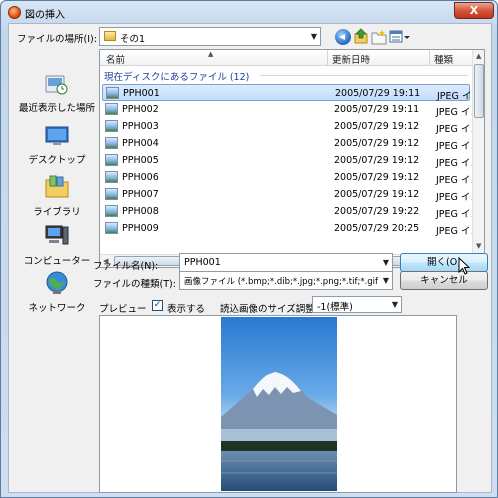 This screenshot has width=498, height=498. What do you see at coordinates (57, 39) in the screenshot?
I see `location-label: ファイルの場所(I):` at bounding box center [57, 39].